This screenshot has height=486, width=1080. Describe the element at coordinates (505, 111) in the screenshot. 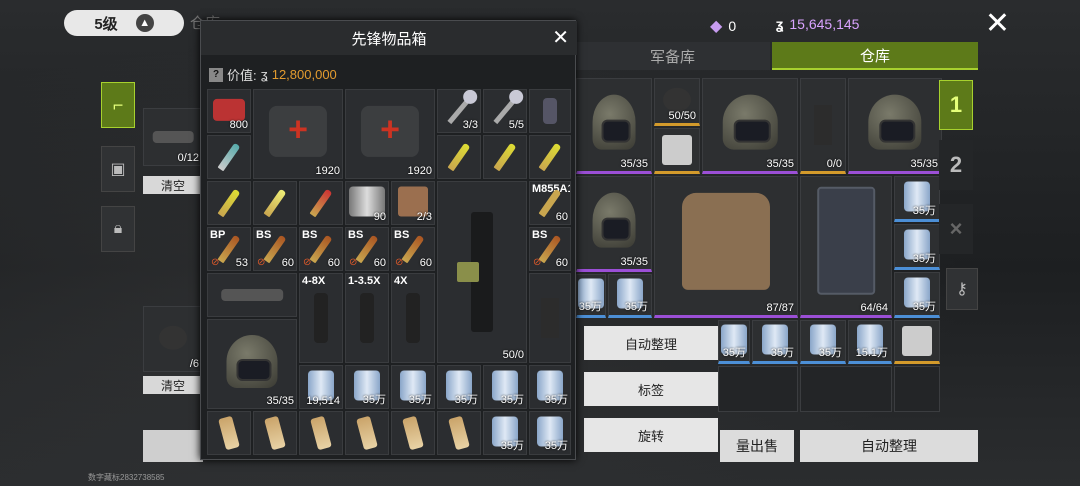

I see `popup-item: 5/5` at that location.